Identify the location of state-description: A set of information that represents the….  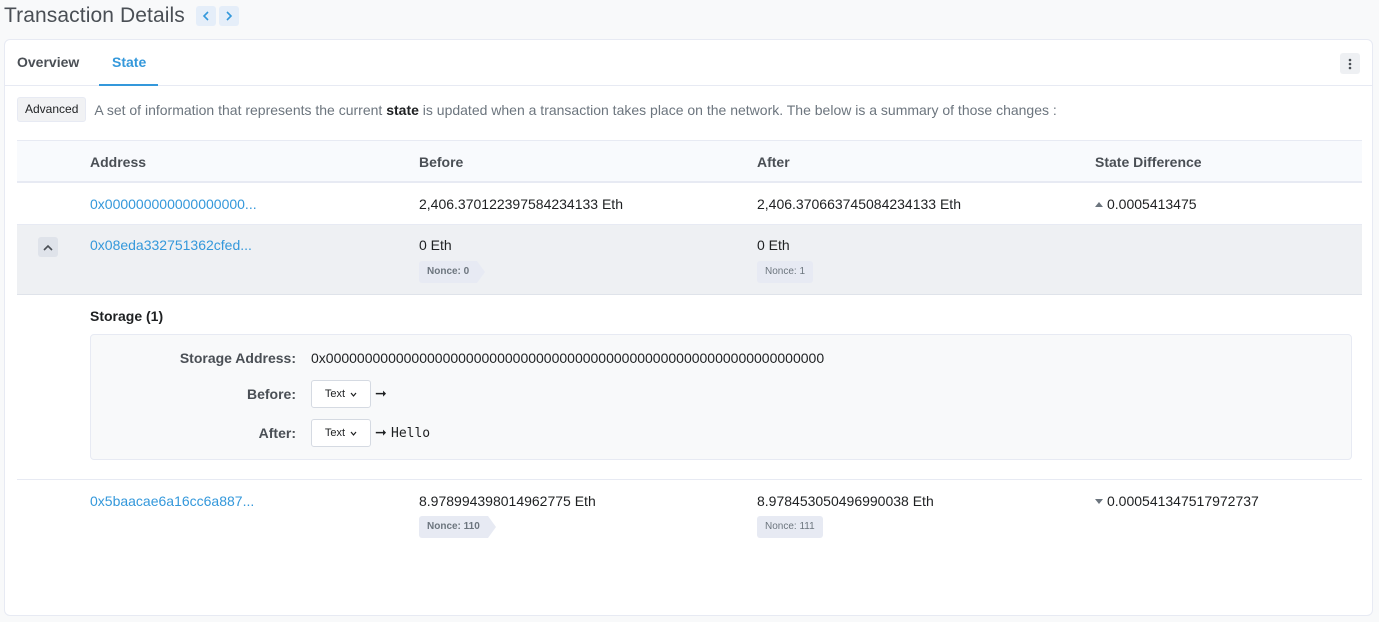
(575, 110).